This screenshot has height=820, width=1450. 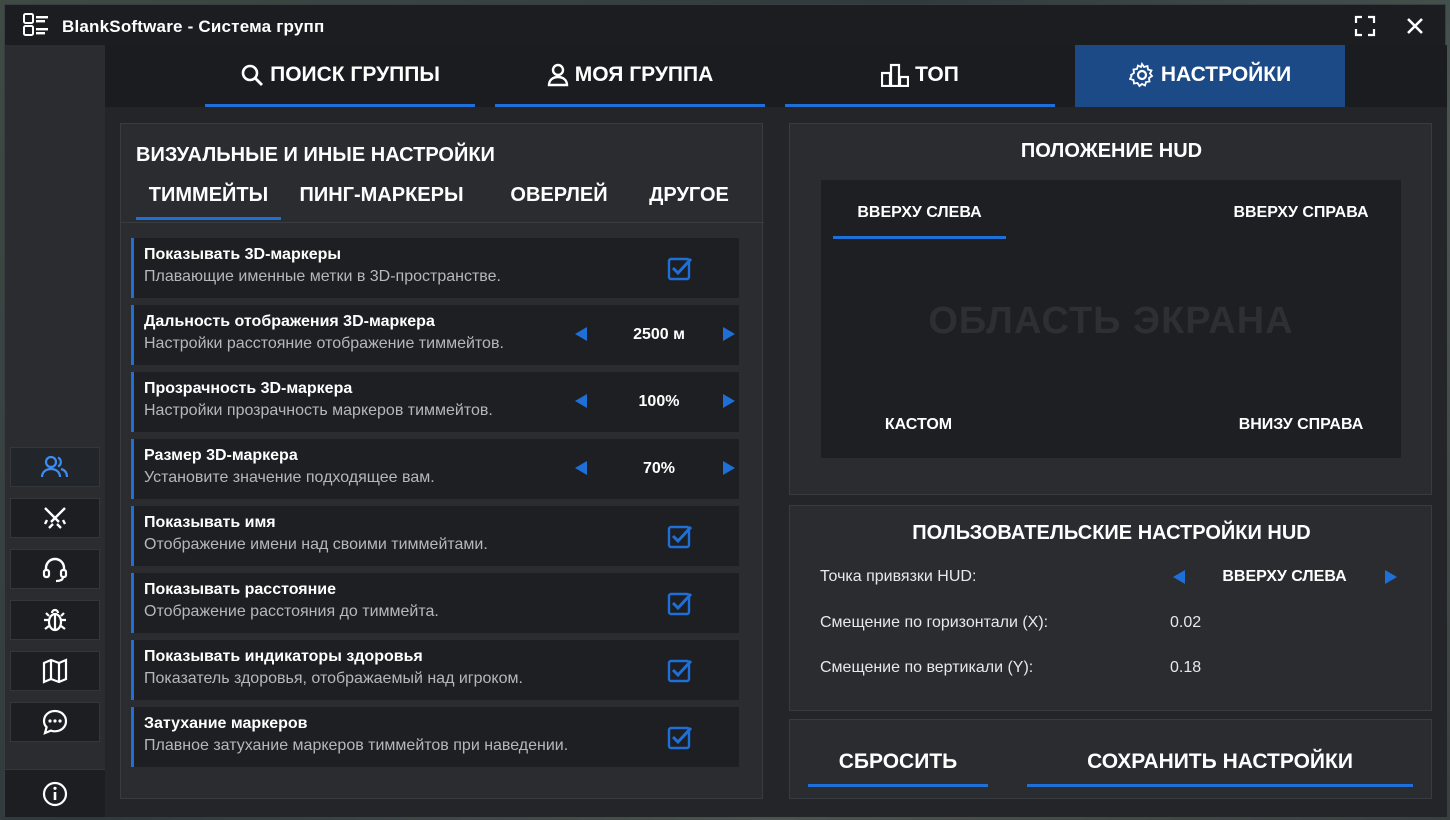 What do you see at coordinates (442, 222) in the screenshot?
I see `divider` at bounding box center [442, 222].